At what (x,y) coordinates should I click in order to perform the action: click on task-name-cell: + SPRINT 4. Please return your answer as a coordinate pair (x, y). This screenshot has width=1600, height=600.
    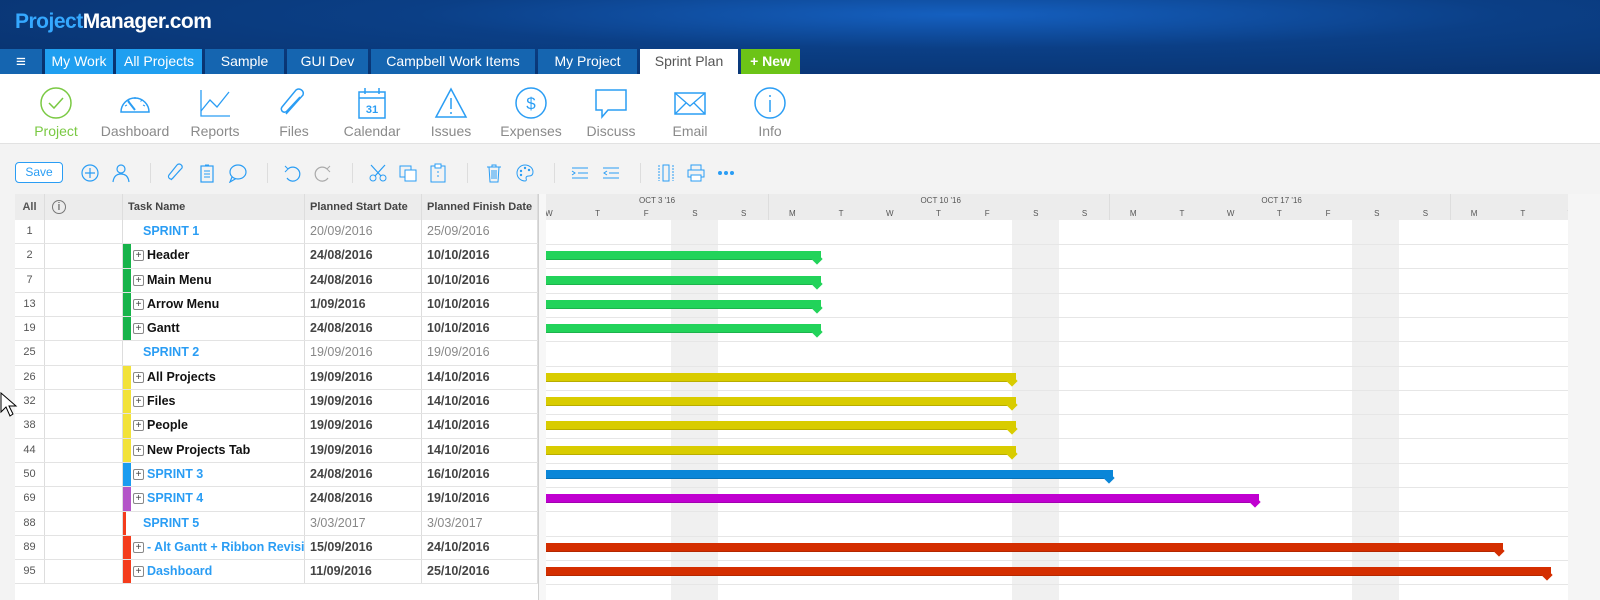
    Looking at the image, I should click on (214, 499).